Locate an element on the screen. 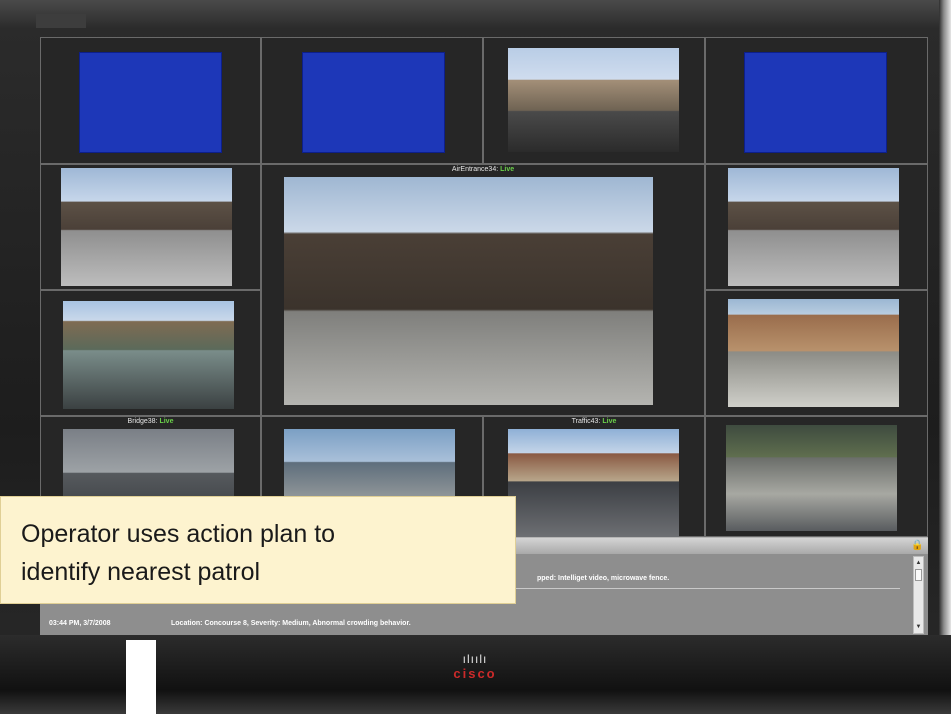  event-time: 03:44 PM, 3/7/2008 is located at coordinates (80, 623).